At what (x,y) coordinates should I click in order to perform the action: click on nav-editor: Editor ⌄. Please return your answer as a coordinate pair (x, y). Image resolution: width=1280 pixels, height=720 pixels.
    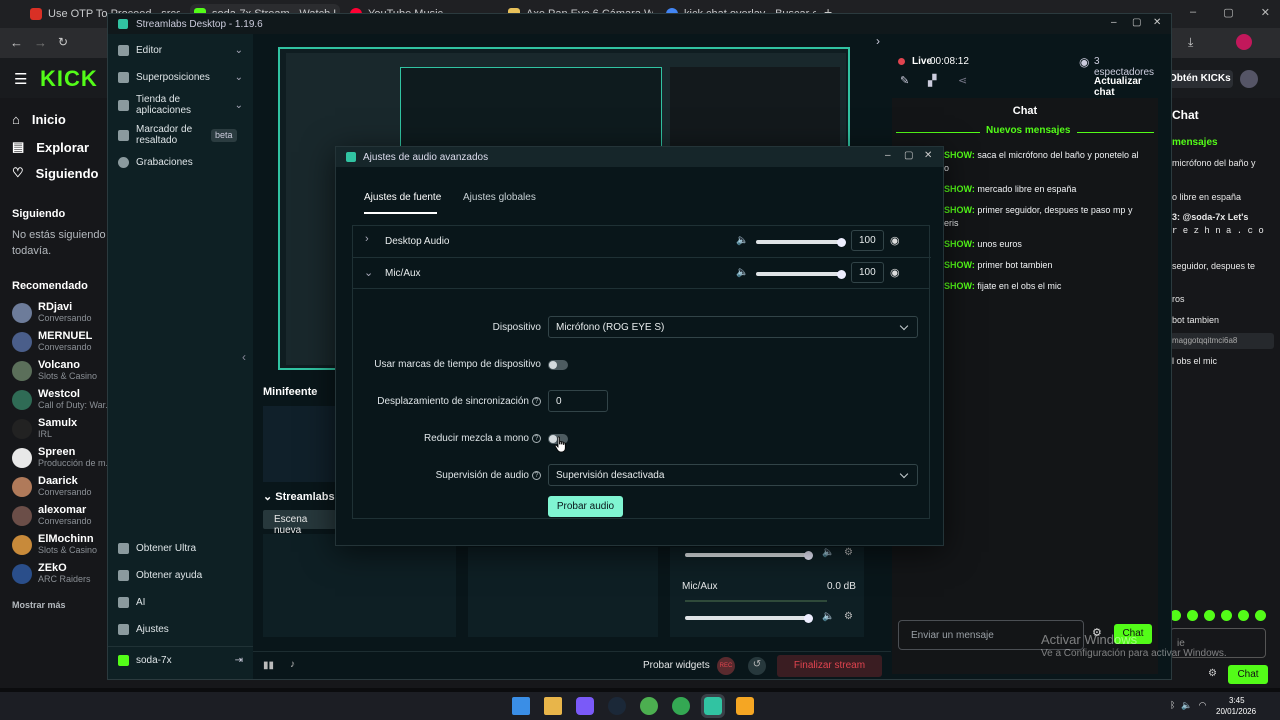
    Looking at the image, I should click on (180, 50).